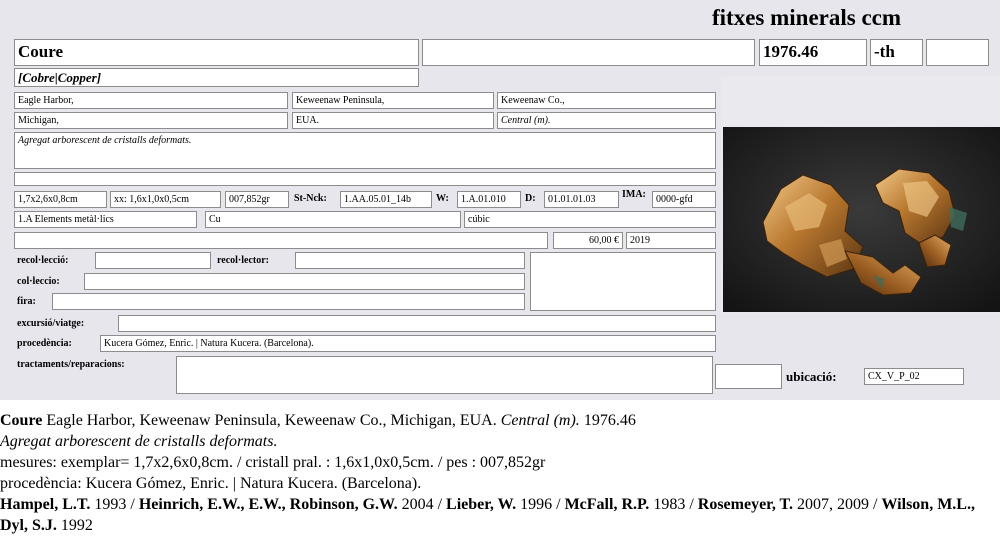 This screenshot has width=1000, height=546. I want to click on mineral-name-field: Coure, so click(216, 52).